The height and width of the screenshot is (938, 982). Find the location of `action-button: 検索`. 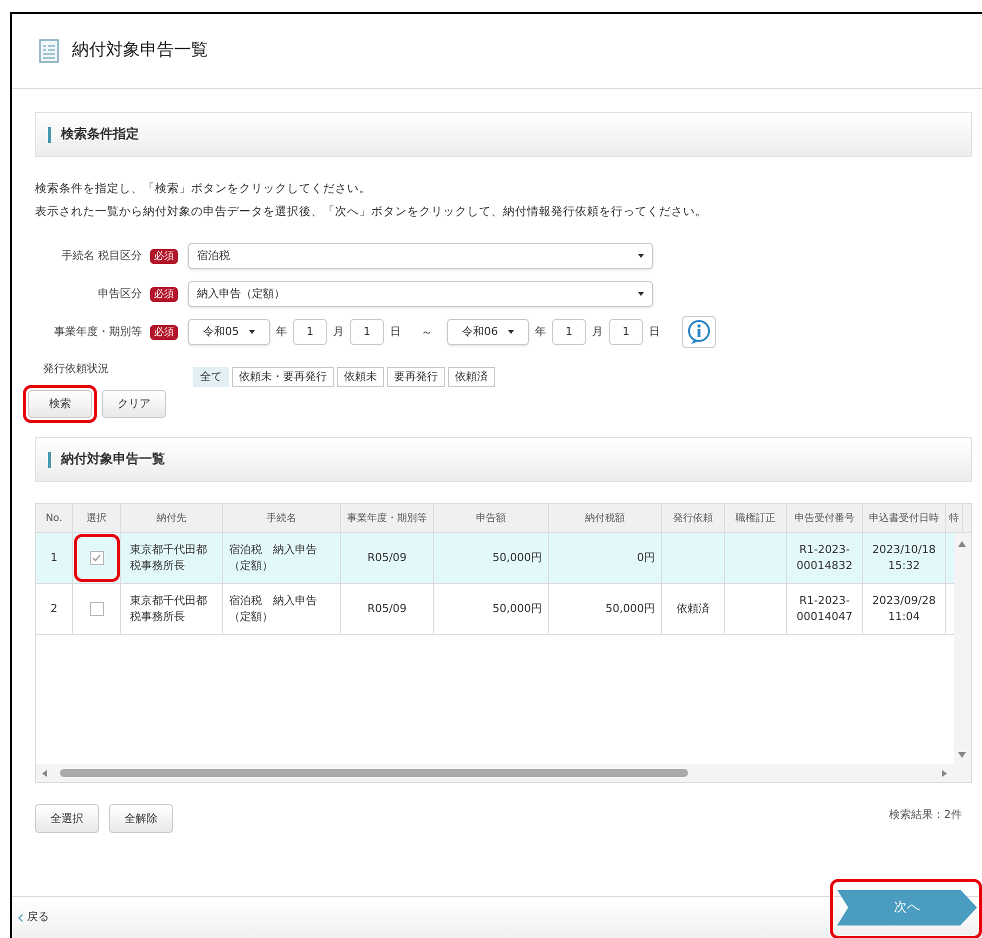

action-button: 検索 is located at coordinates (60, 404).